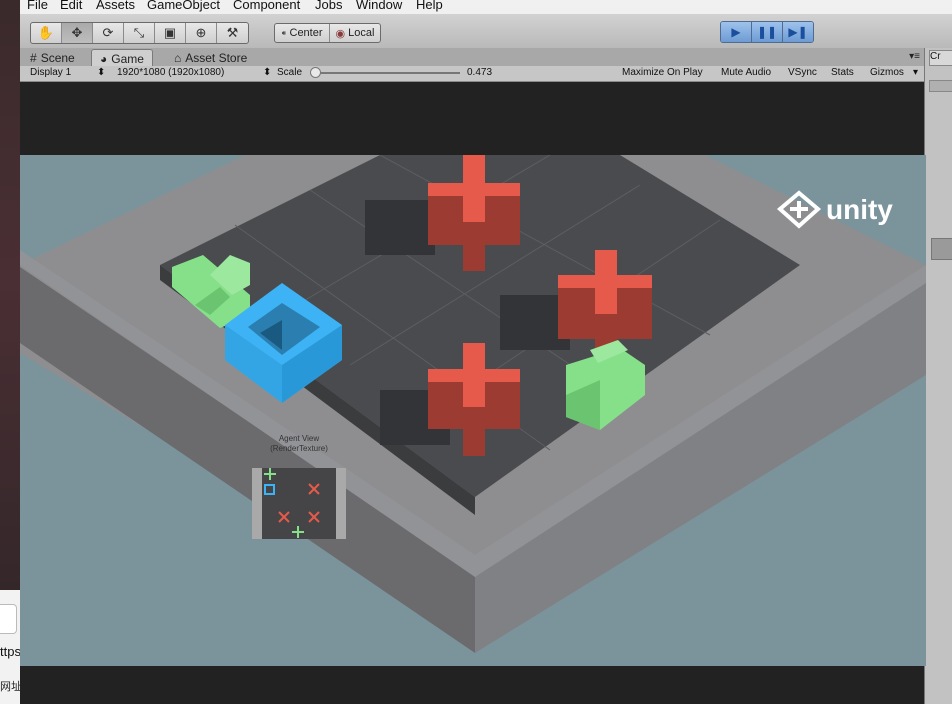 The width and height of the screenshot is (952, 704). What do you see at coordinates (57, 57) in the screenshot?
I see `tab-scene-label: Scene` at bounding box center [57, 57].